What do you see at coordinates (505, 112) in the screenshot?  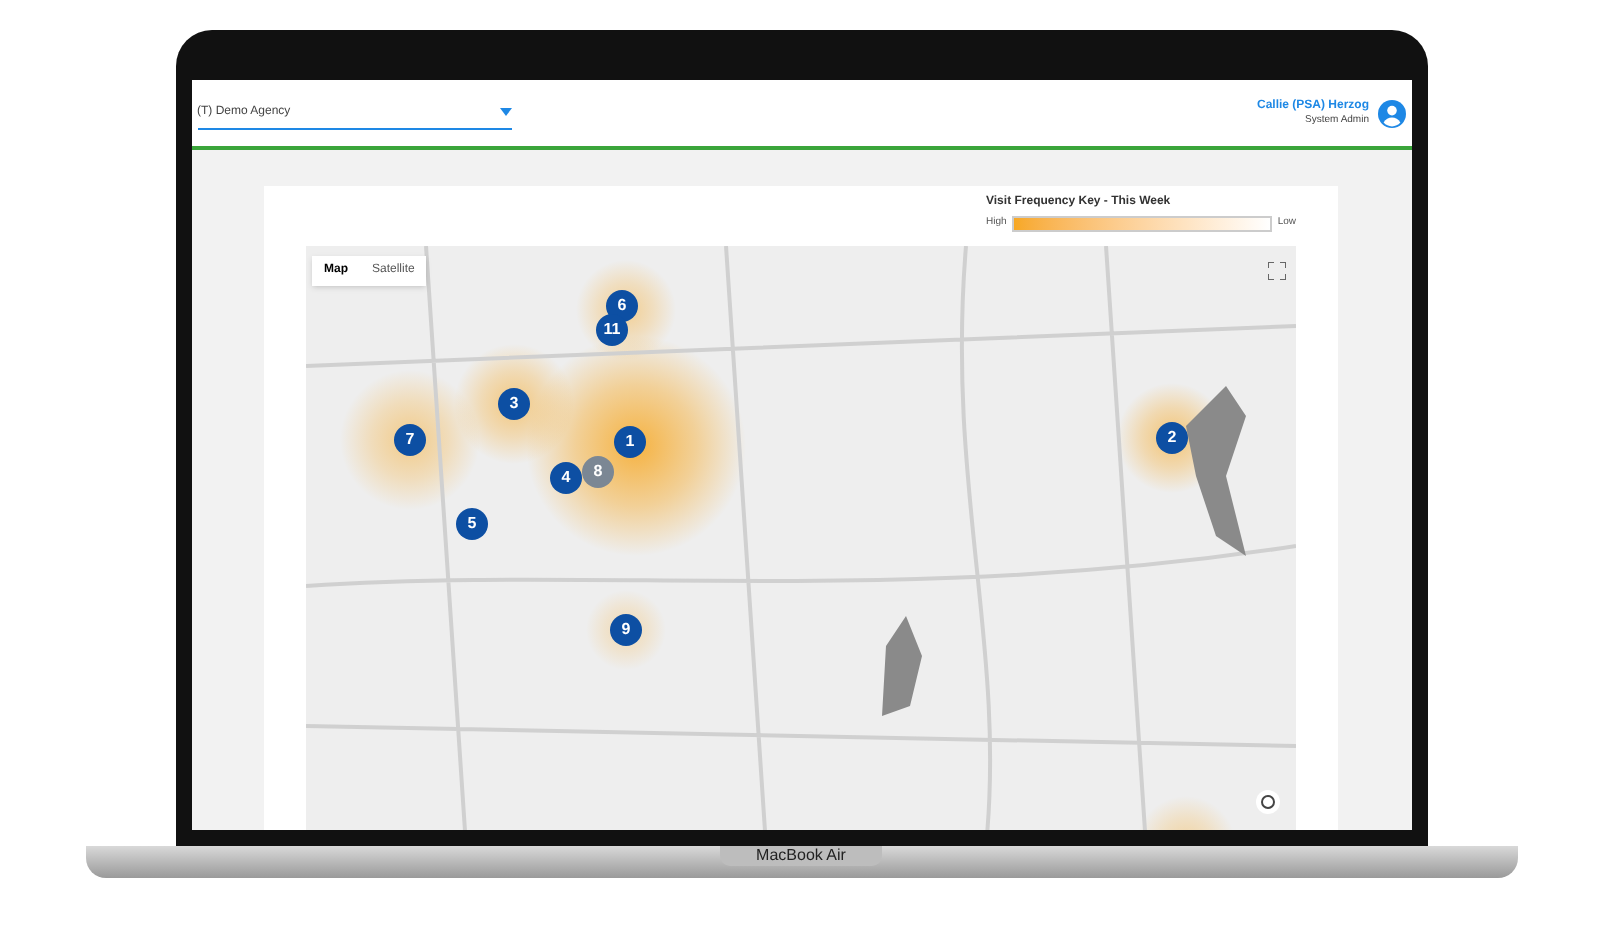 I see `caret-icon` at bounding box center [505, 112].